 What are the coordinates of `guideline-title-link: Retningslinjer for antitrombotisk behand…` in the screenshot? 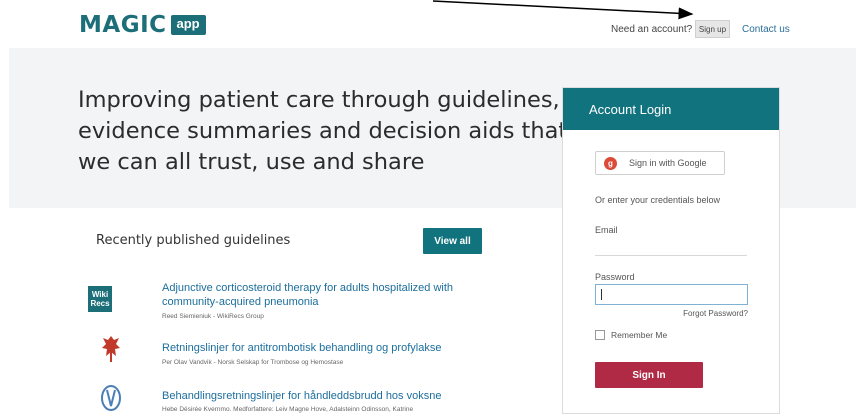 It's located at (312, 348).